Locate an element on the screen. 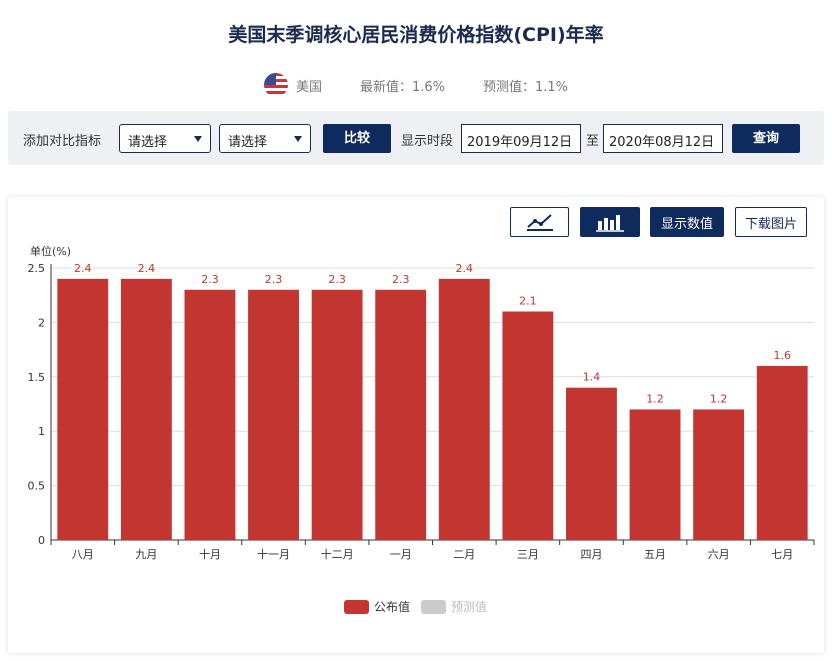 Image resolution: width=832 pixels, height=661 pixels. y-tick-label: 0.5 is located at coordinates (37, 486).